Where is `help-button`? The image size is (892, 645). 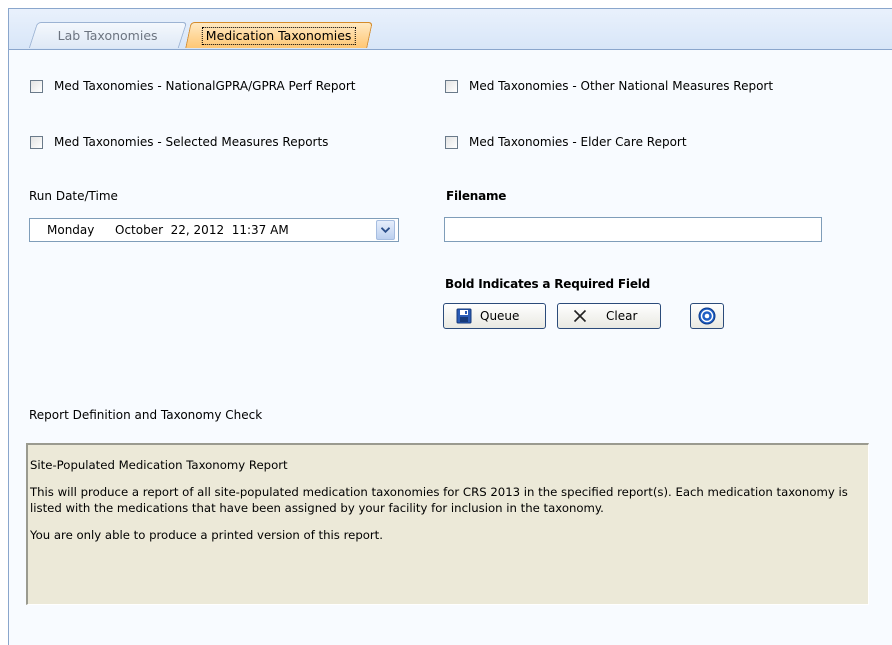 help-button is located at coordinates (707, 316).